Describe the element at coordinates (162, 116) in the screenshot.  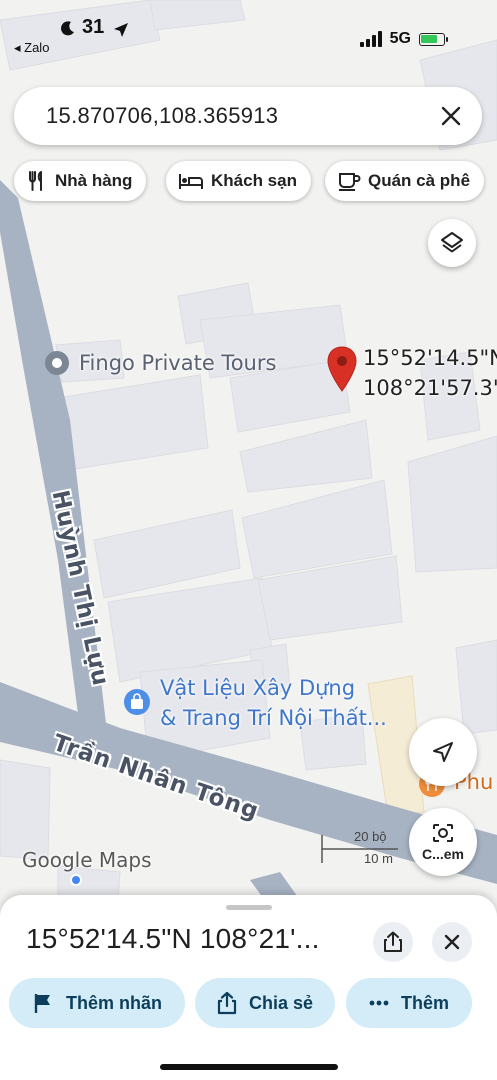
I see `search-input: 15.870706,108.365913` at that location.